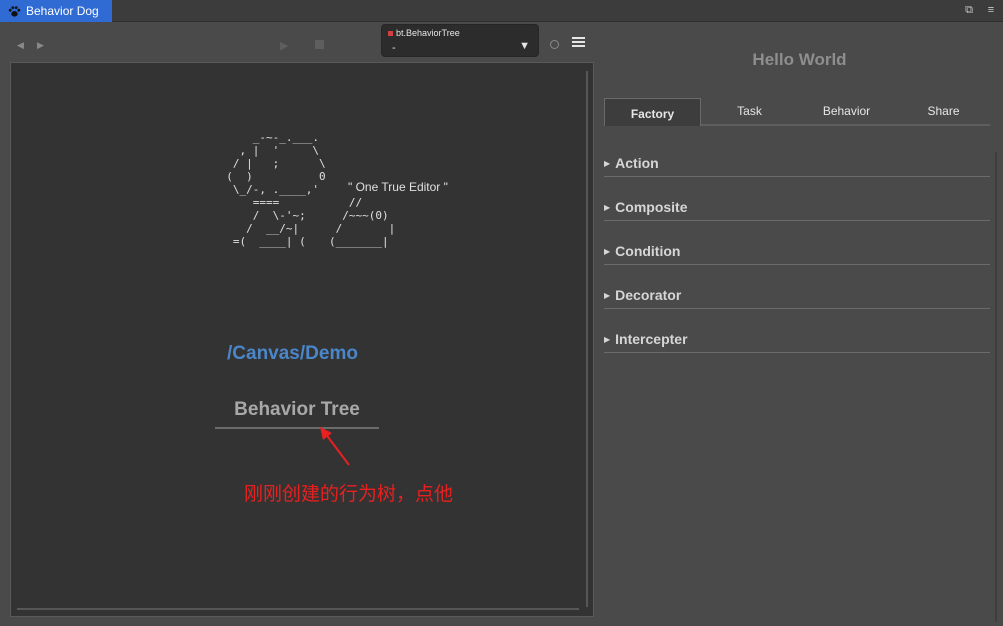 The width and height of the screenshot is (1003, 626). Describe the element at coordinates (394, 48) in the screenshot. I see `tree-selector-value: -` at that location.